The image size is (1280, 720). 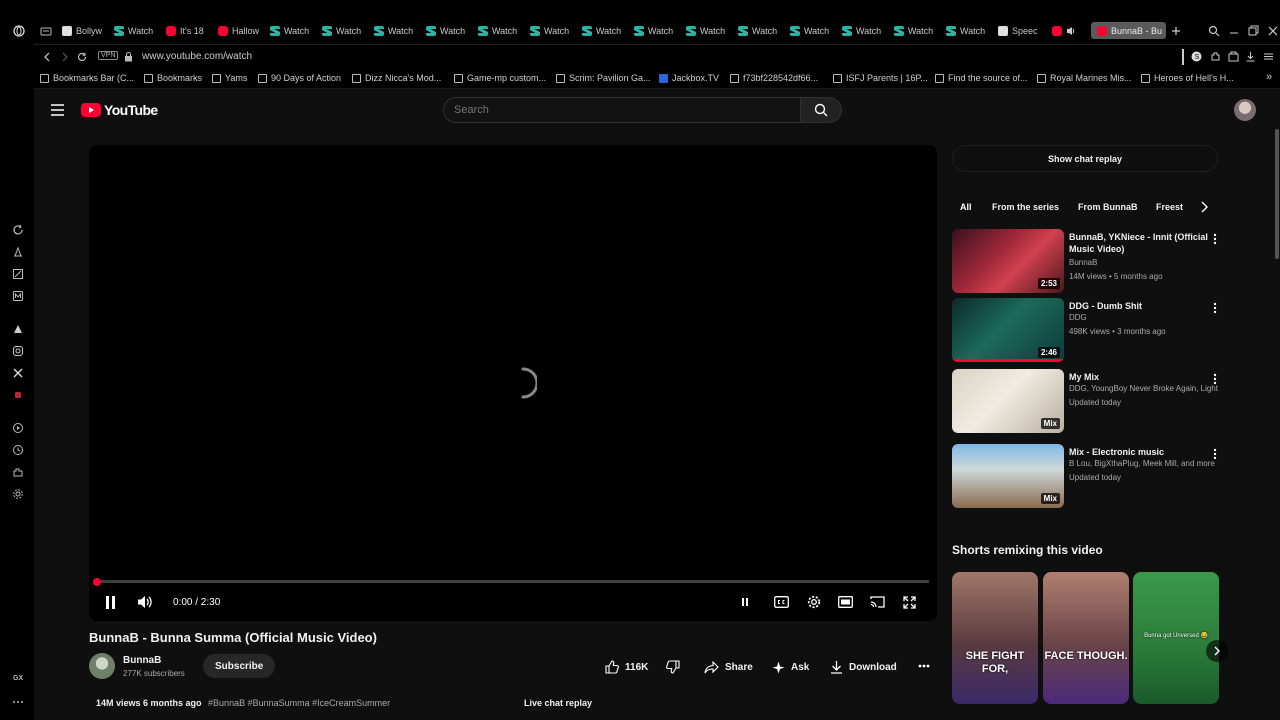 I want to click on volume-icon, so click(x=145, y=602).